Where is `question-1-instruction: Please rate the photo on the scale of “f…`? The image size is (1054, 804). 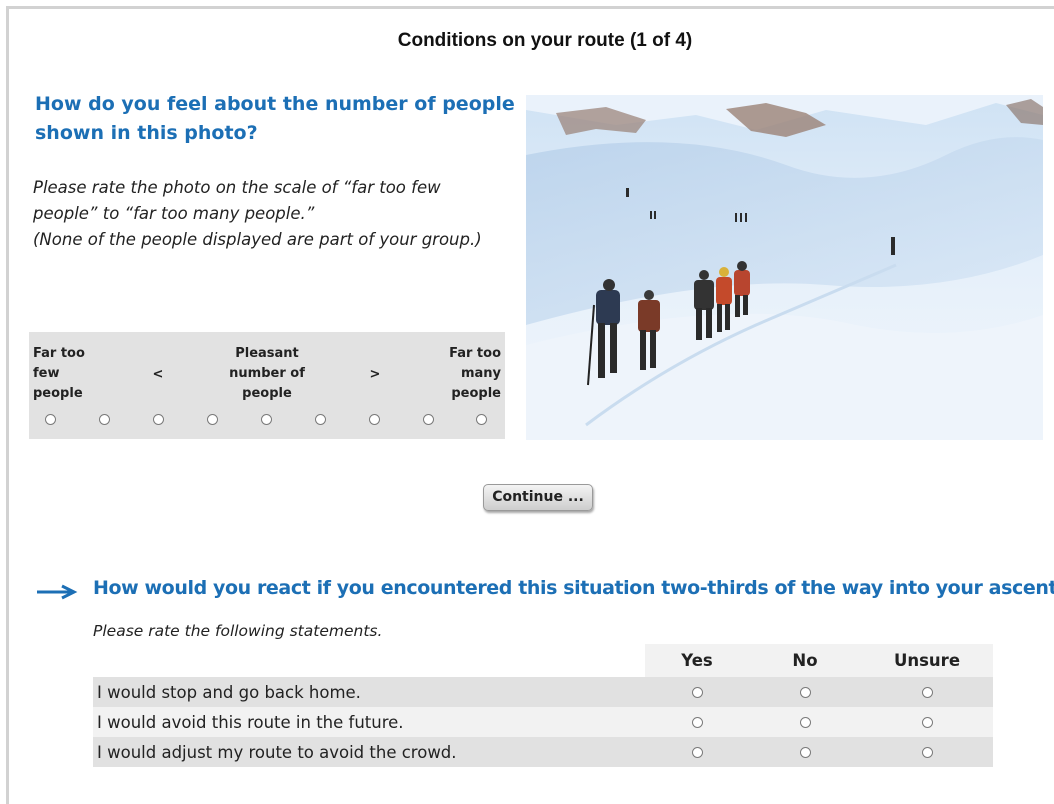
question-1-instruction: Please rate the photo on the scale of “f… is located at coordinates (273, 214).